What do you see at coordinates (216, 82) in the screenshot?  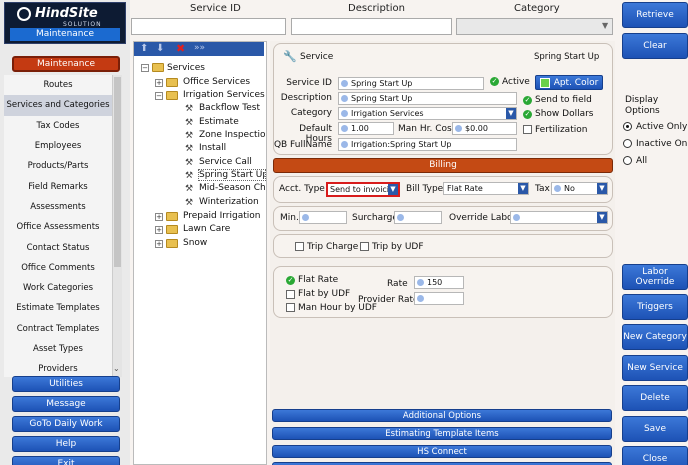 I see `tree-node: Office Services` at bounding box center [216, 82].